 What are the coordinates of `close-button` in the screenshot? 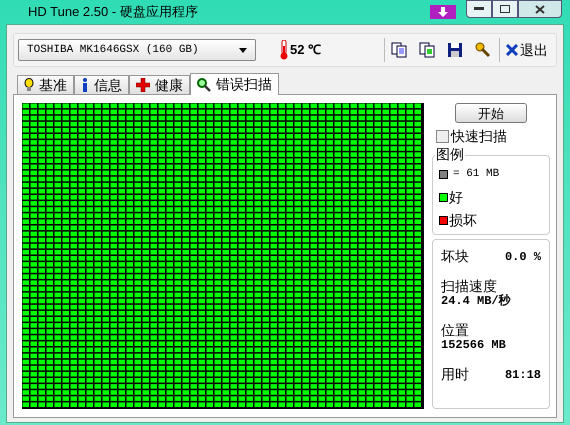 It's located at (540, 9).